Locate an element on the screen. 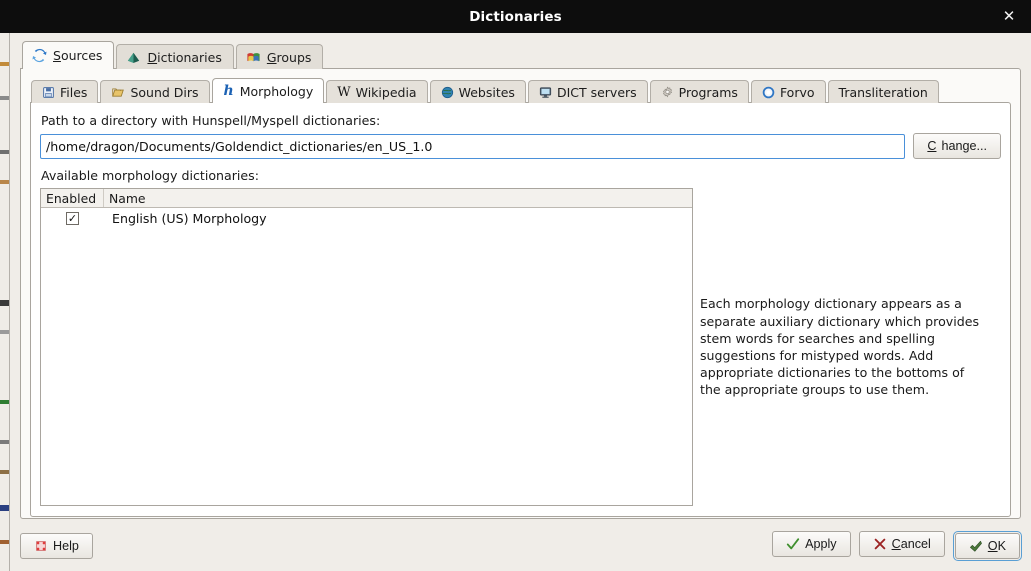 The width and height of the screenshot is (1031, 571). window-titlebar: Dictionaries ✕ is located at coordinates (515, 16).